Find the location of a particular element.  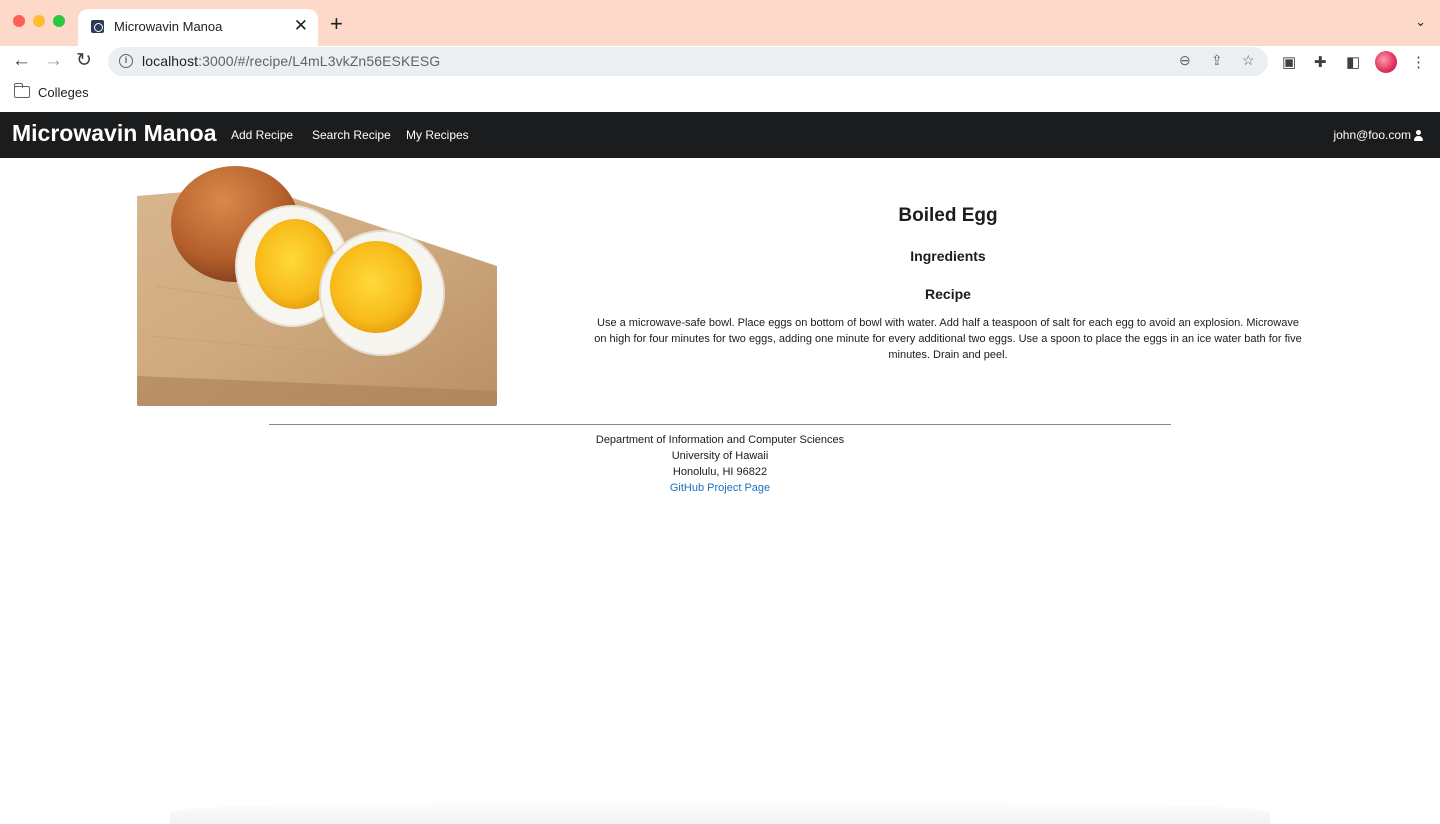

close-window-button is located at coordinates (19, 21).